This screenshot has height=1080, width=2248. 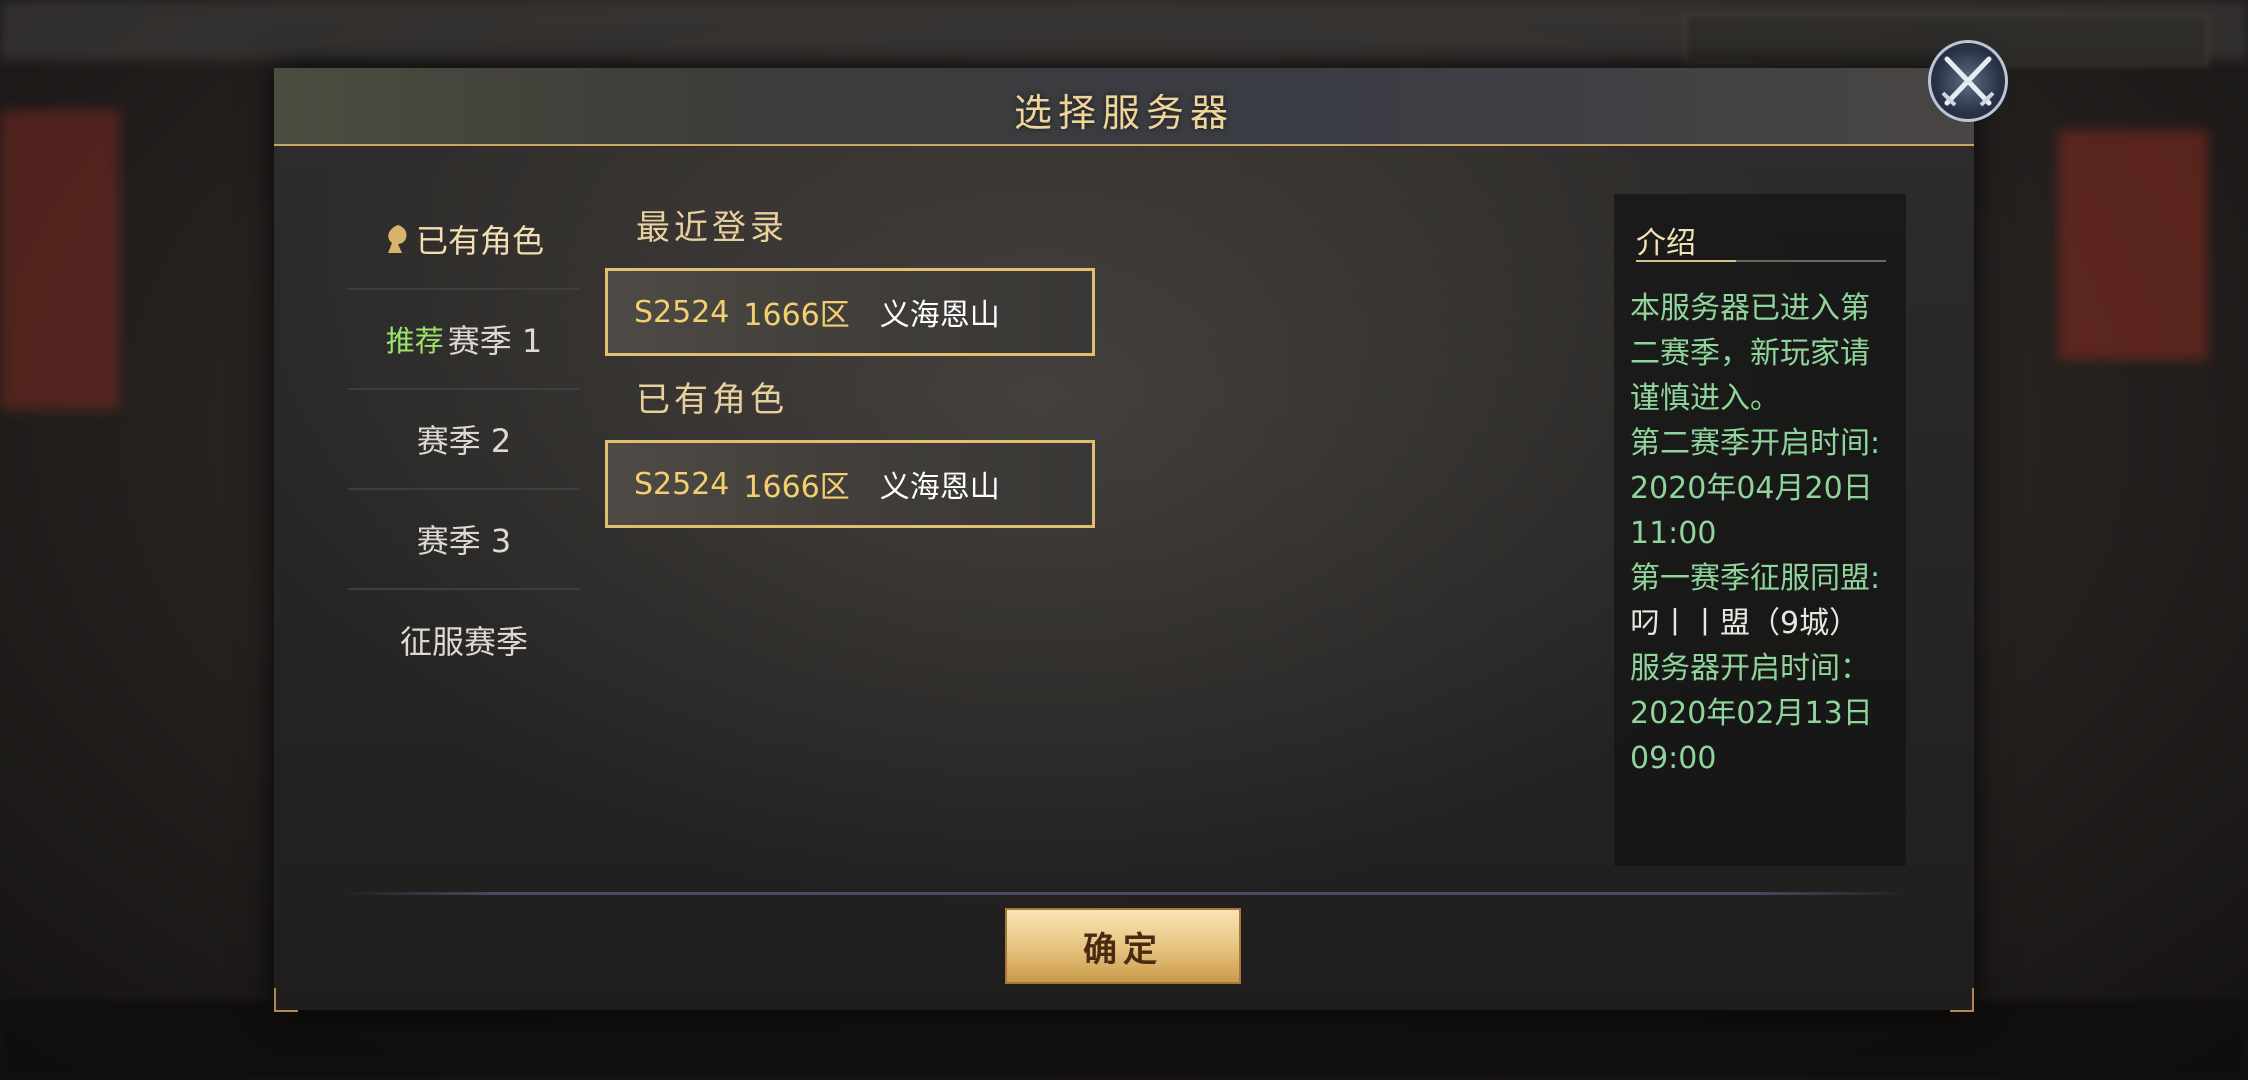 What do you see at coordinates (2133, 245) in the screenshot?
I see `background-banner-right` at bounding box center [2133, 245].